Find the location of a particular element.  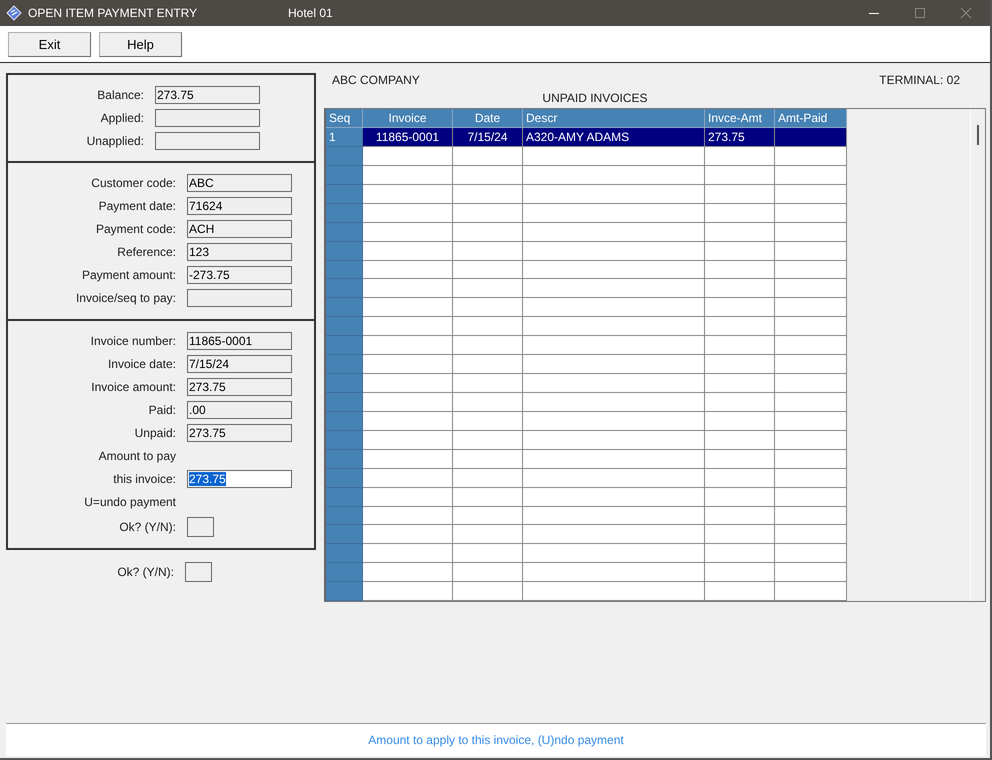

close-icon is located at coordinates (966, 13).